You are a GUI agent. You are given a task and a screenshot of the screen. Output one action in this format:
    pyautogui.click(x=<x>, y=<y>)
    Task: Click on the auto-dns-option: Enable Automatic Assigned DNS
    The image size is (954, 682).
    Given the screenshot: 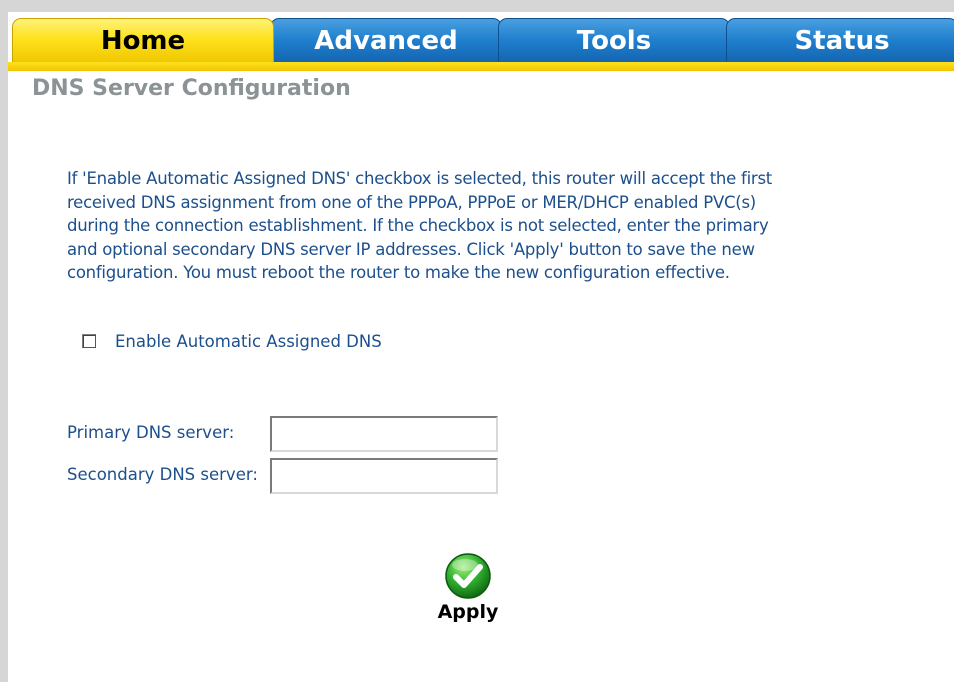 What is the action you would take?
    pyautogui.click(x=232, y=341)
    